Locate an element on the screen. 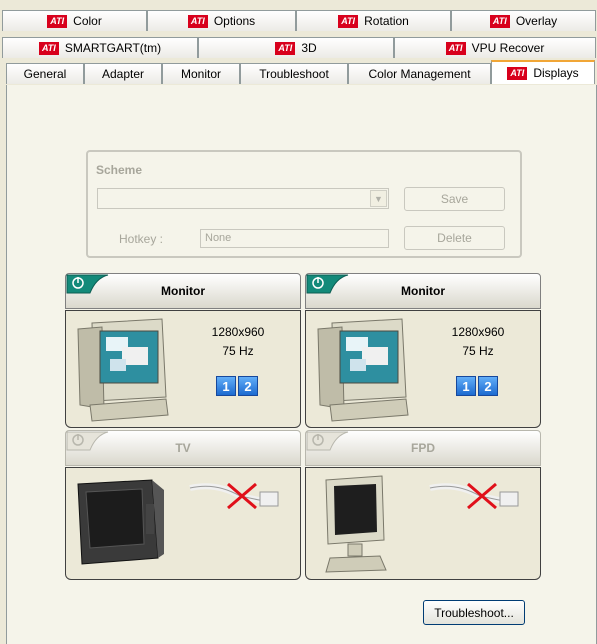  tab-3d: ATI 3D is located at coordinates (296, 47).